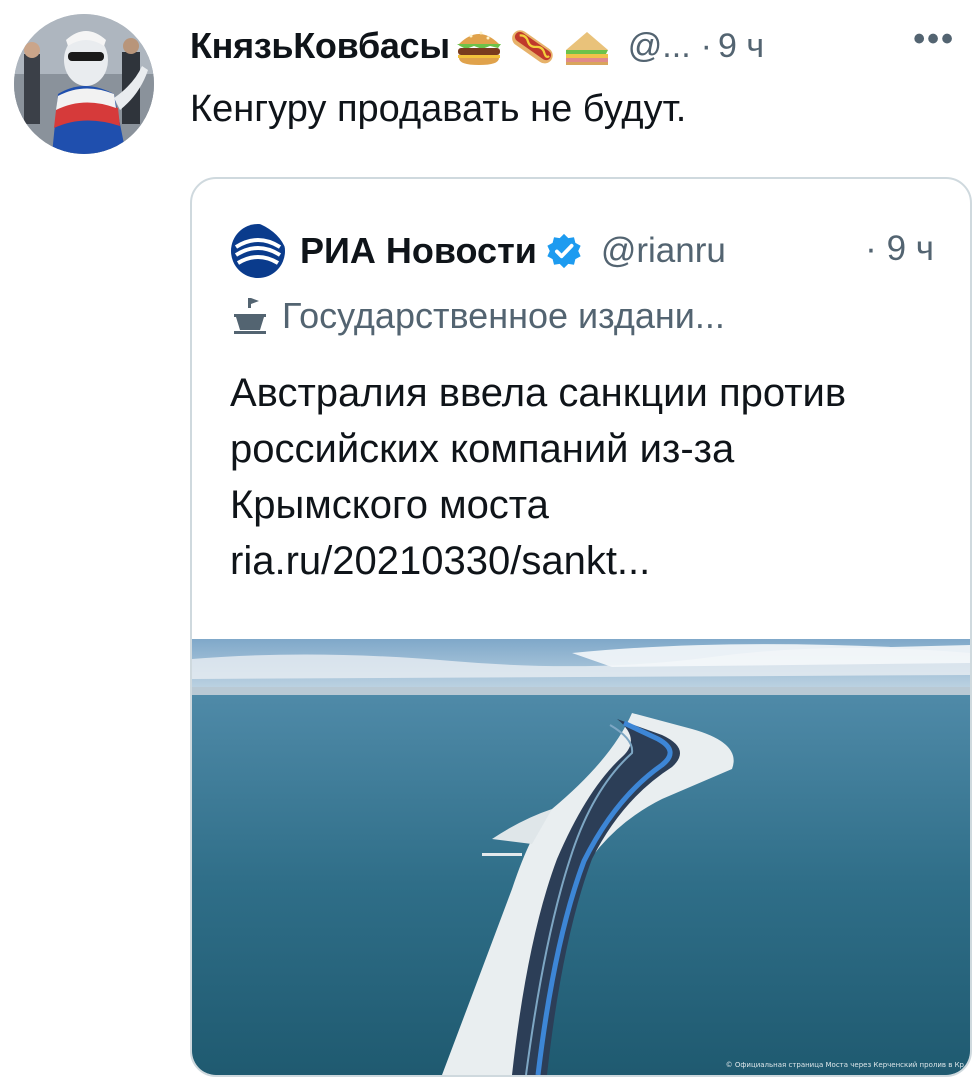  I want to click on ria-logo-icon, so click(258, 251).